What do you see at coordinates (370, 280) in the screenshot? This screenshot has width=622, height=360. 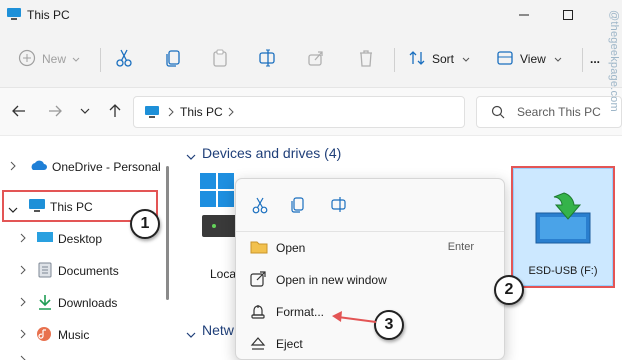 I see `context-menu-open-new-window: Open in new window` at bounding box center [370, 280].